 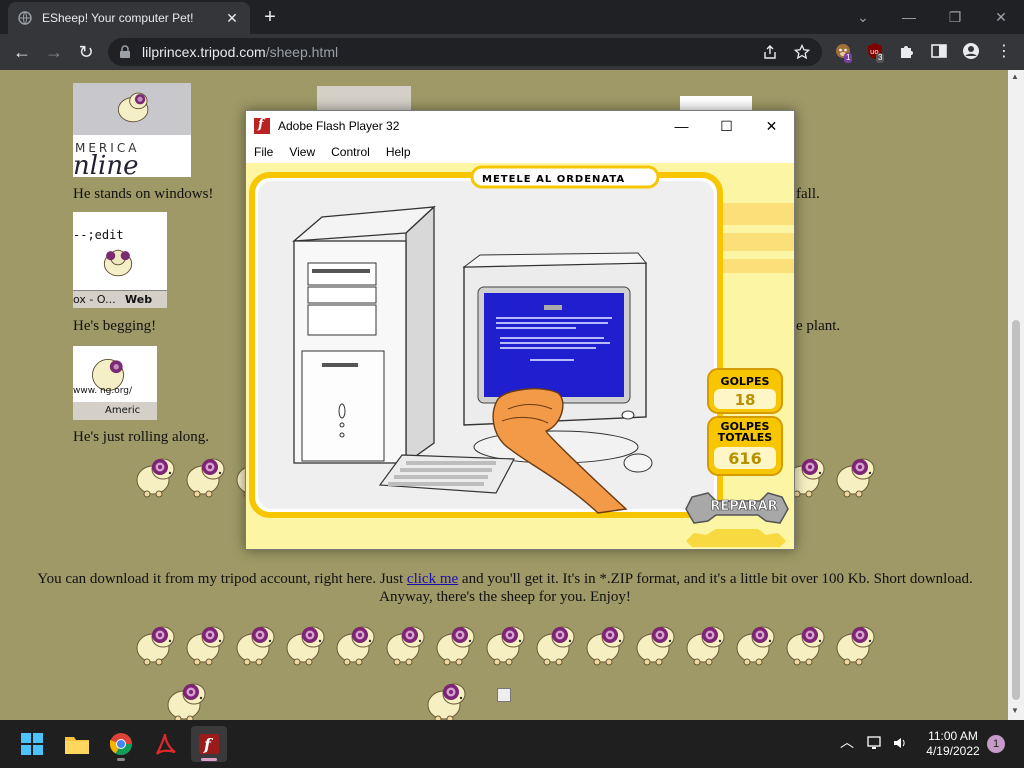 What do you see at coordinates (953, 736) in the screenshot?
I see `clock-time: 11:00 AM` at bounding box center [953, 736].